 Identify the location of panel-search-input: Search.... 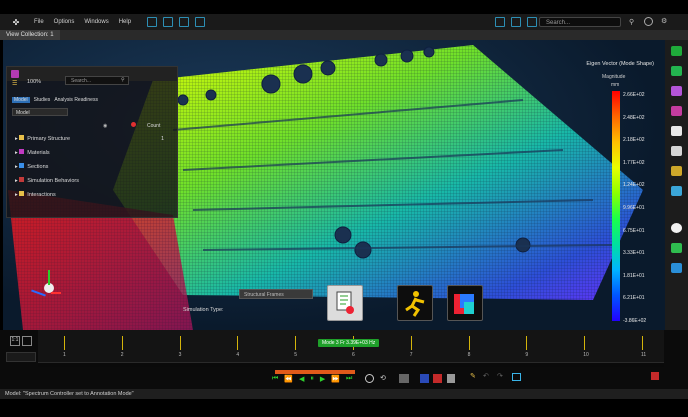
(97, 80).